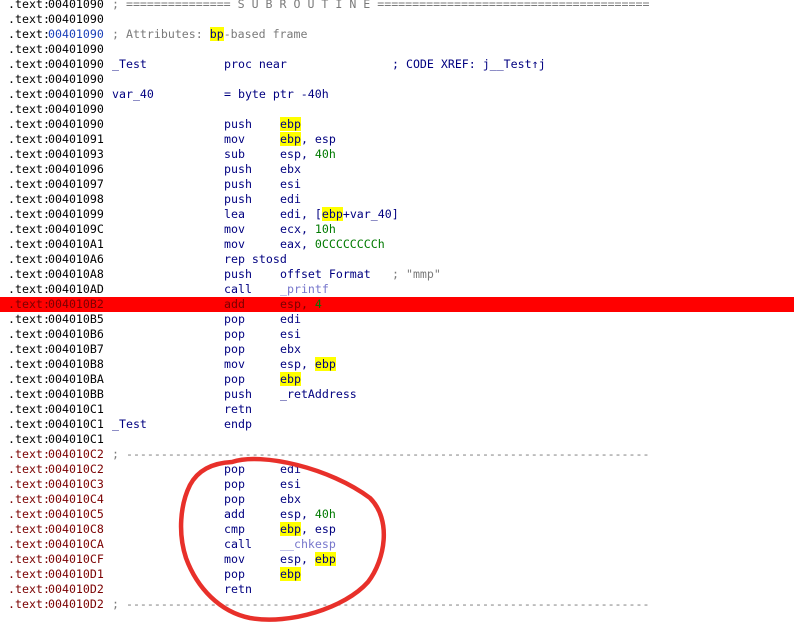 The image size is (794, 623). Describe the element at coordinates (397, 154) in the screenshot. I see `listing-row: .text:00401093 sub esp, 40h` at that location.